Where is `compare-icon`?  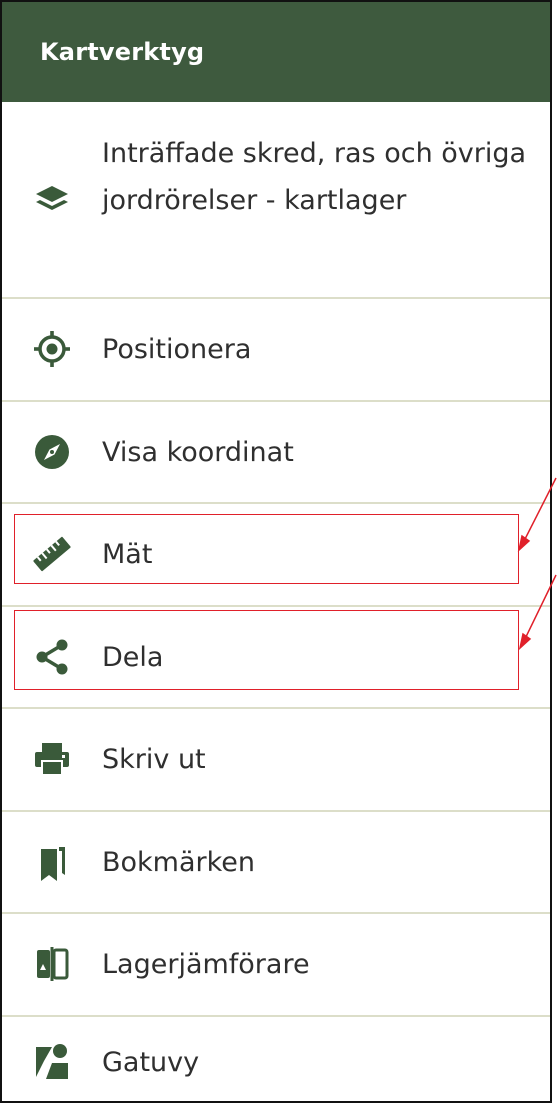 compare-icon is located at coordinates (52, 964).